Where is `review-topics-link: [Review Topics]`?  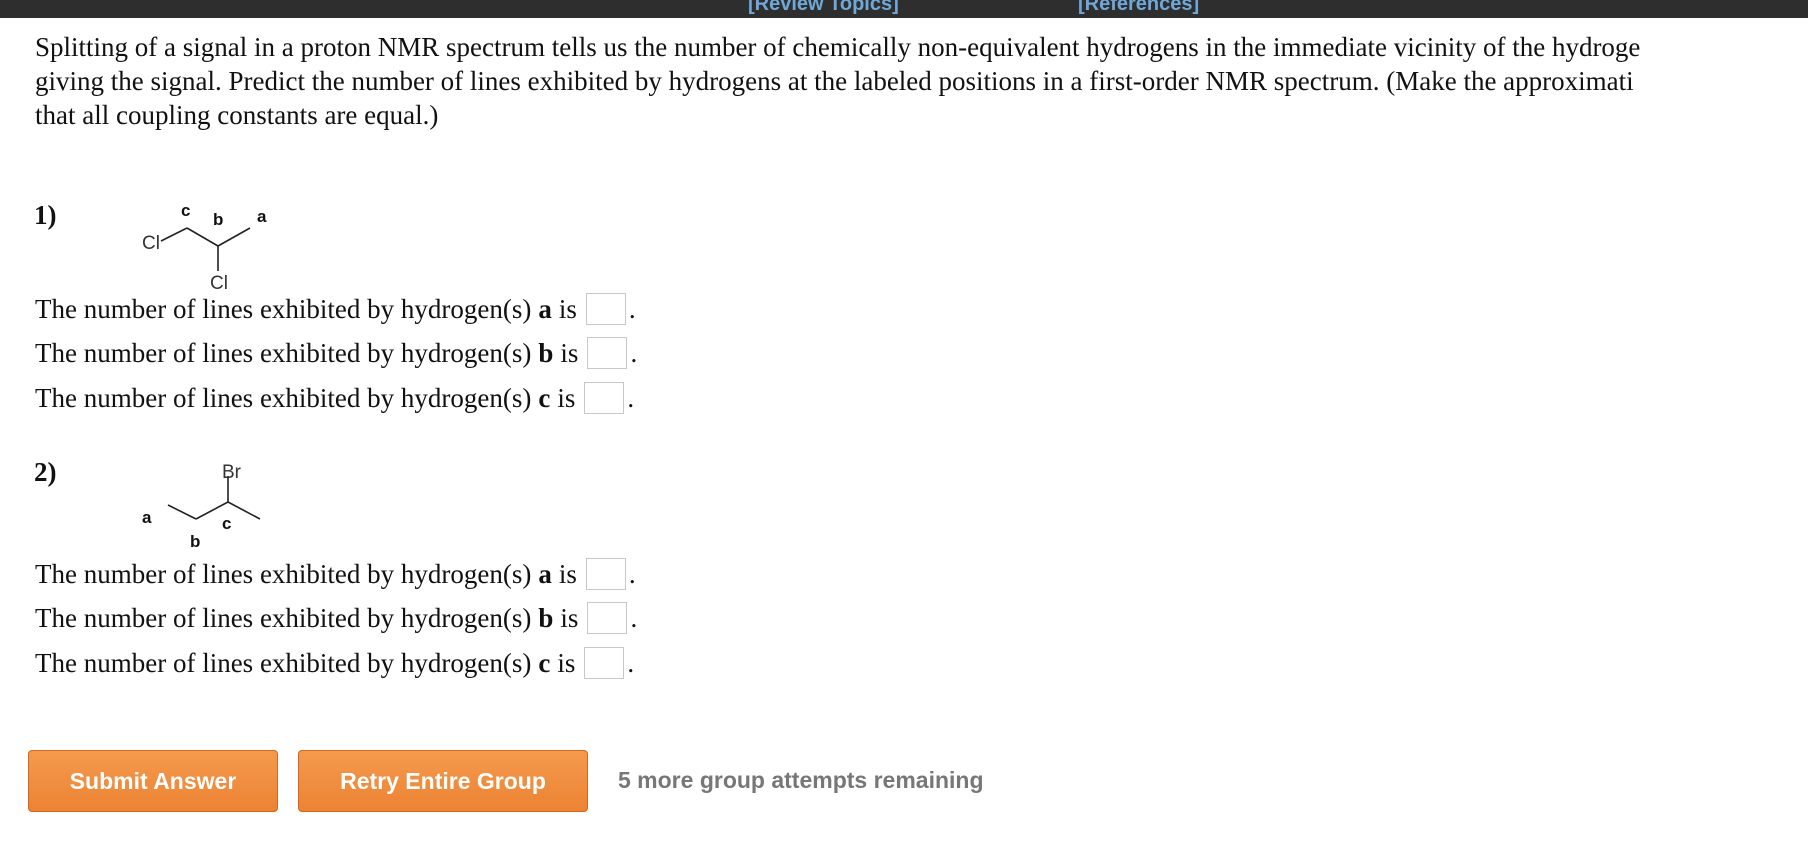 review-topics-link: [Review Topics] is located at coordinates (823, 8).